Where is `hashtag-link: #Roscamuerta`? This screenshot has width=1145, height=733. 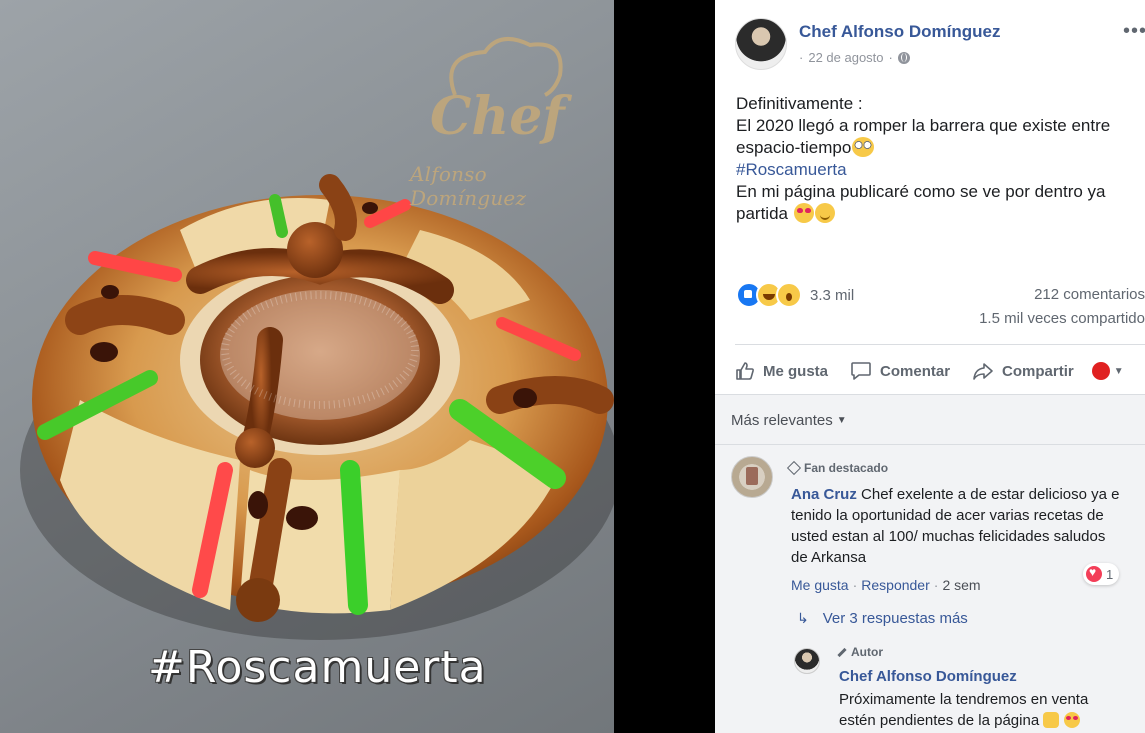
hashtag-link: #Roscamuerta is located at coordinates (936, 170).